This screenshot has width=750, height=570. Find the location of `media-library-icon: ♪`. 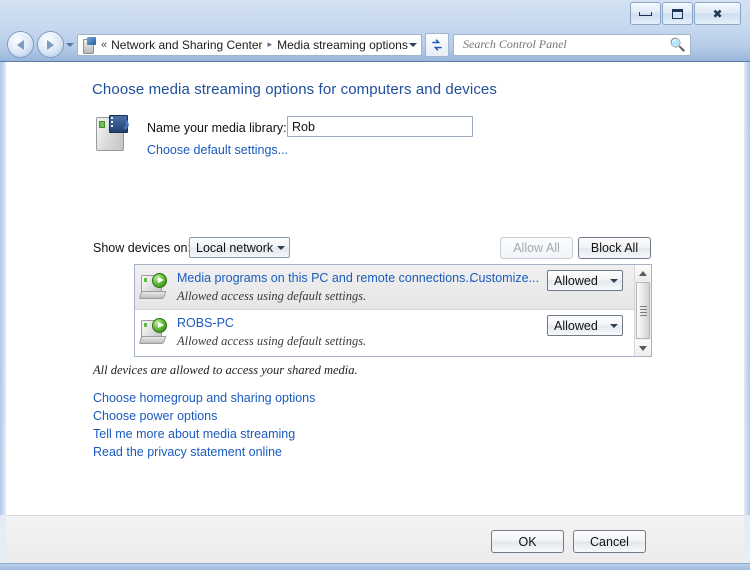

media-library-icon: ♪ is located at coordinates (118, 134).